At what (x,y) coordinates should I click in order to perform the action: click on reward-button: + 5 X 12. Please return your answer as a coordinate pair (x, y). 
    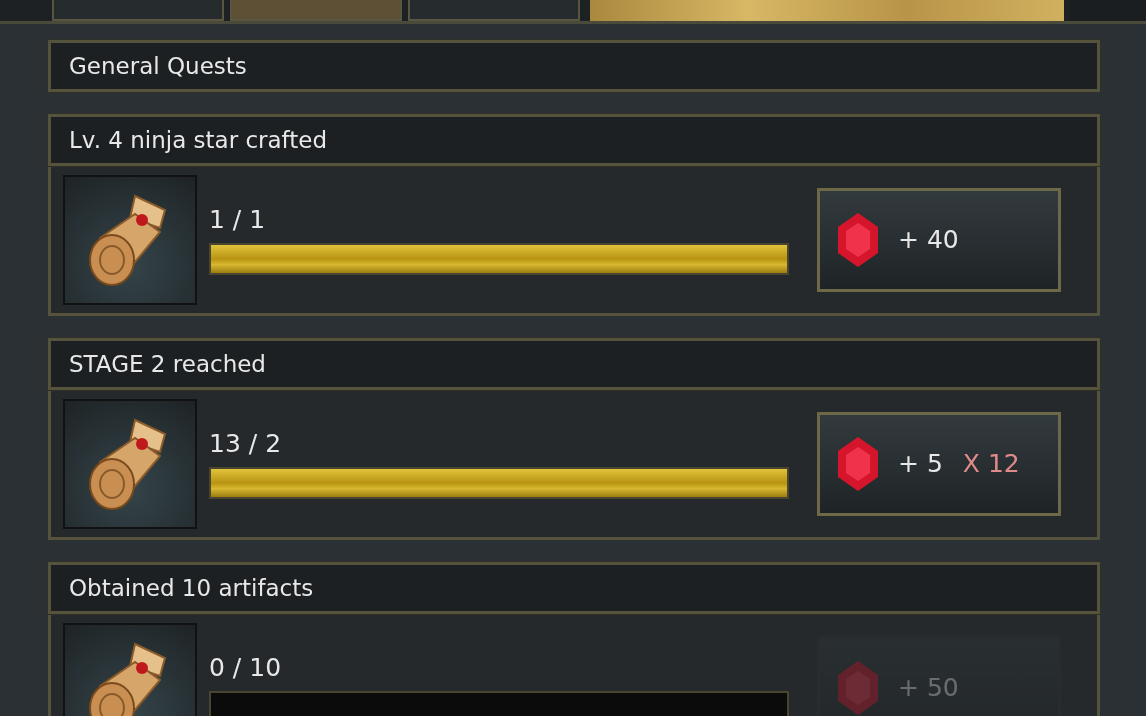
    Looking at the image, I should click on (939, 463).